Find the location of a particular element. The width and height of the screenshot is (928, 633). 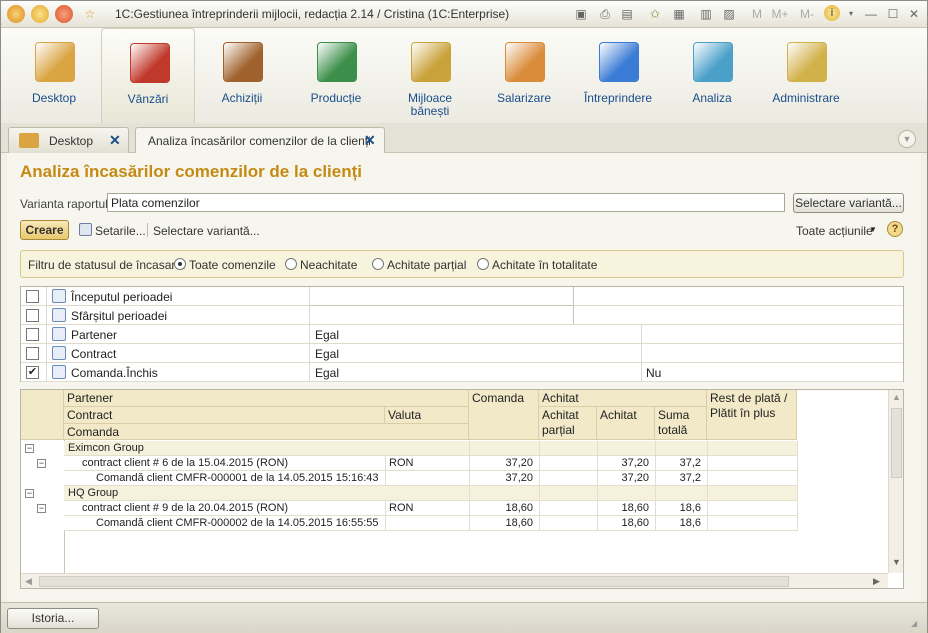

section-enterprise-building: Întreprindere is located at coordinates (618, 75).